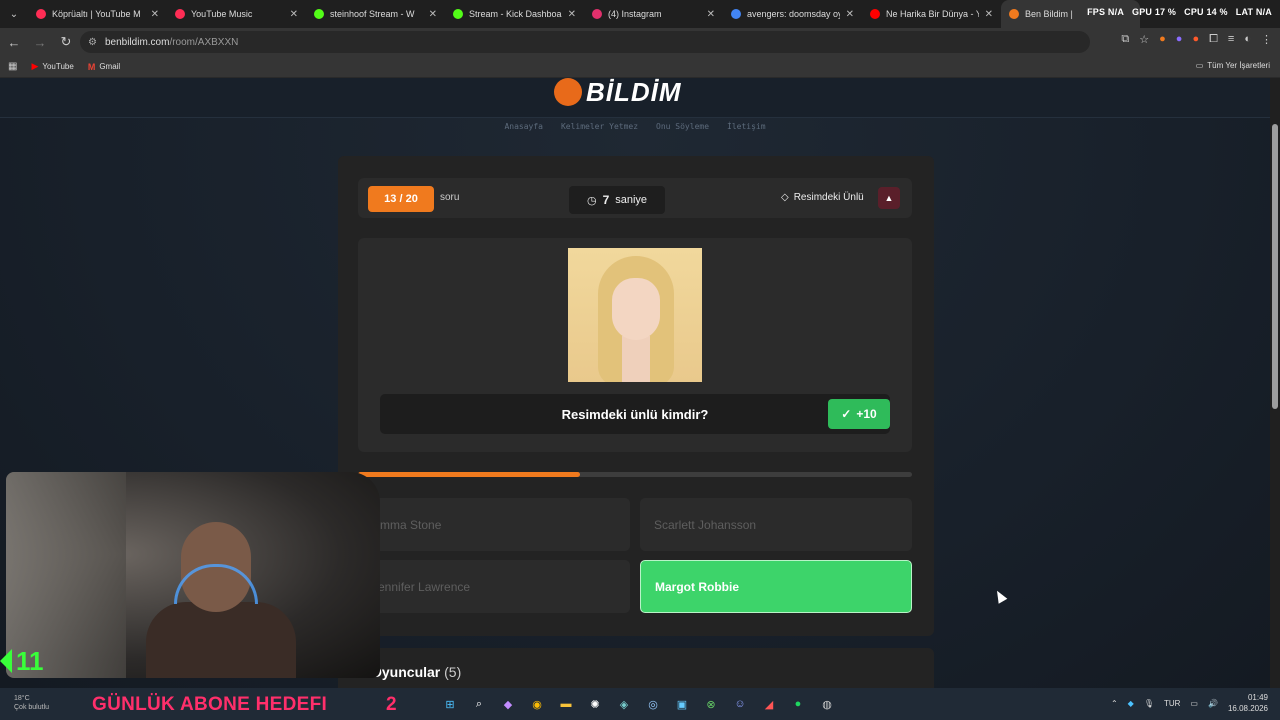 The height and width of the screenshot is (720, 1280). Describe the element at coordinates (636, 668) in the screenshot. I see `players-panel: Oyuncular (5)` at that location.